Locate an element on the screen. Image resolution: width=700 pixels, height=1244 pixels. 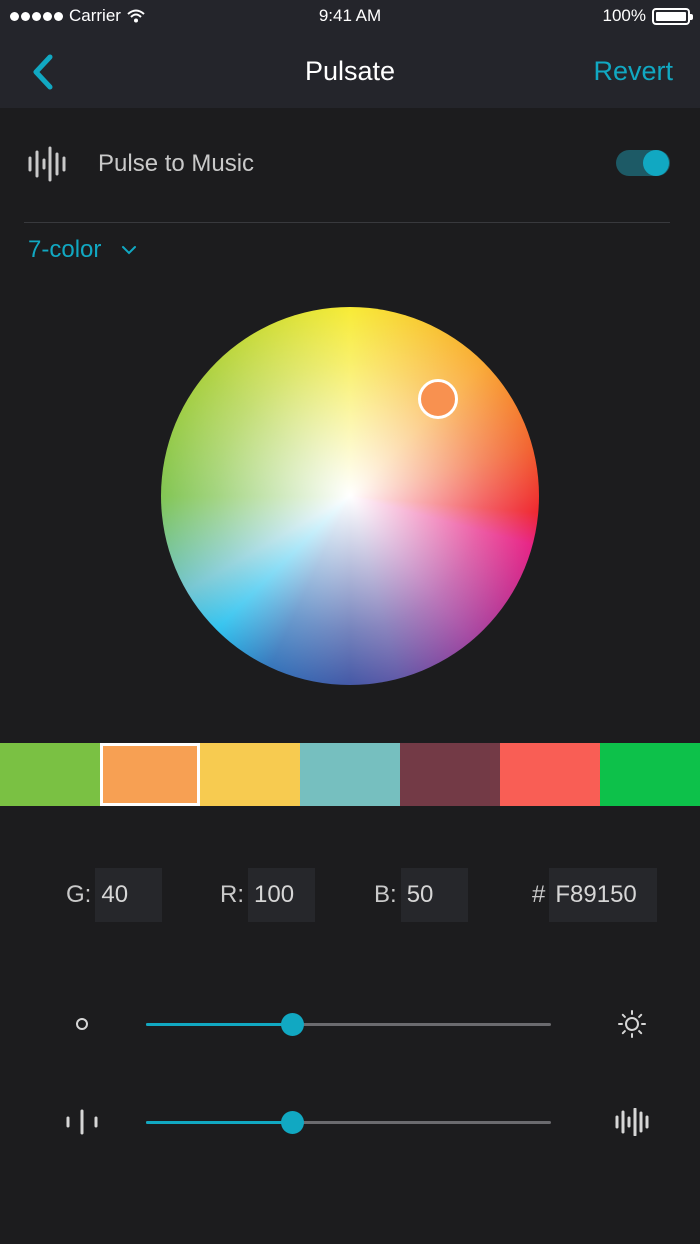
brightness-slider-thumb is located at coordinates (292, 1024).